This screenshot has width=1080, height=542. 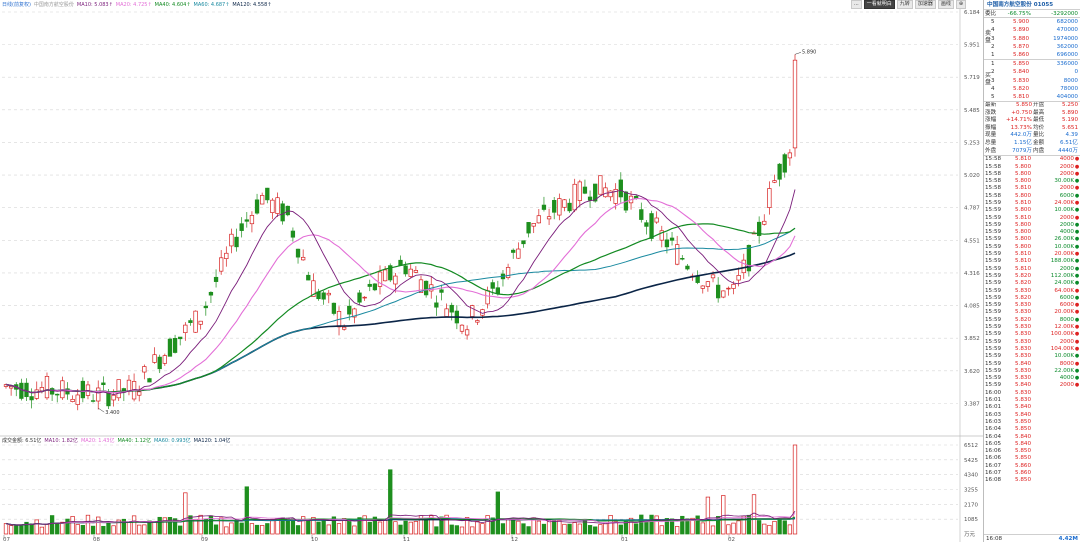 What do you see at coordinates (1069, 112) in the screenshot?
I see `quote-value: 5.890` at bounding box center [1069, 112].